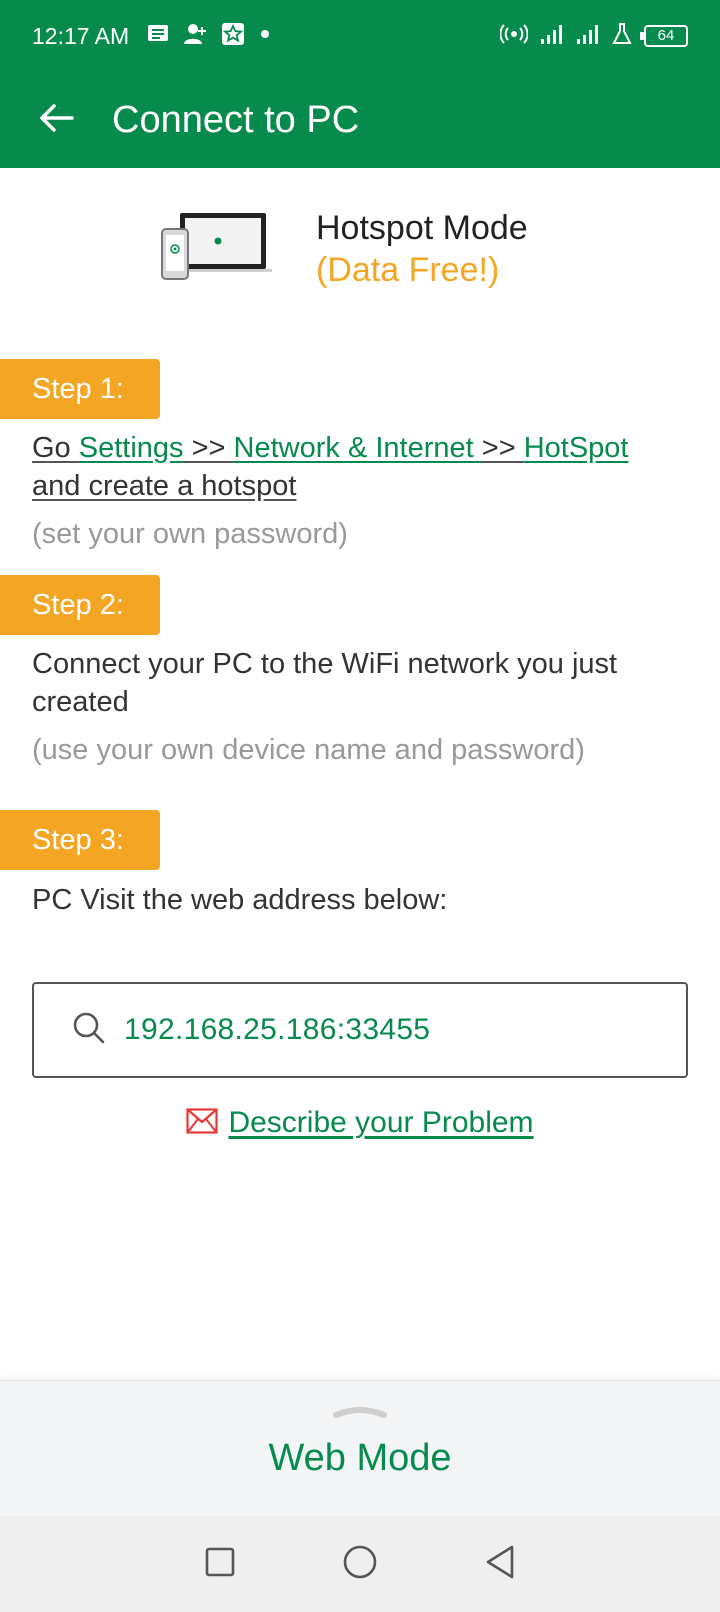 The height and width of the screenshot is (1612, 720). I want to click on home-circle-icon, so click(360, 1564).